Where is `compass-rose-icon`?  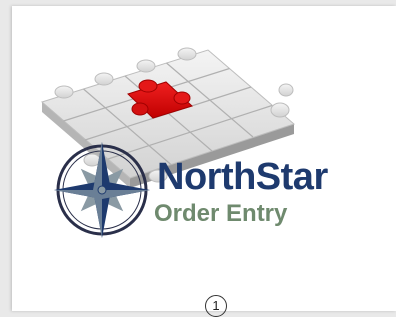
compass-rose-icon is located at coordinates (102, 190).